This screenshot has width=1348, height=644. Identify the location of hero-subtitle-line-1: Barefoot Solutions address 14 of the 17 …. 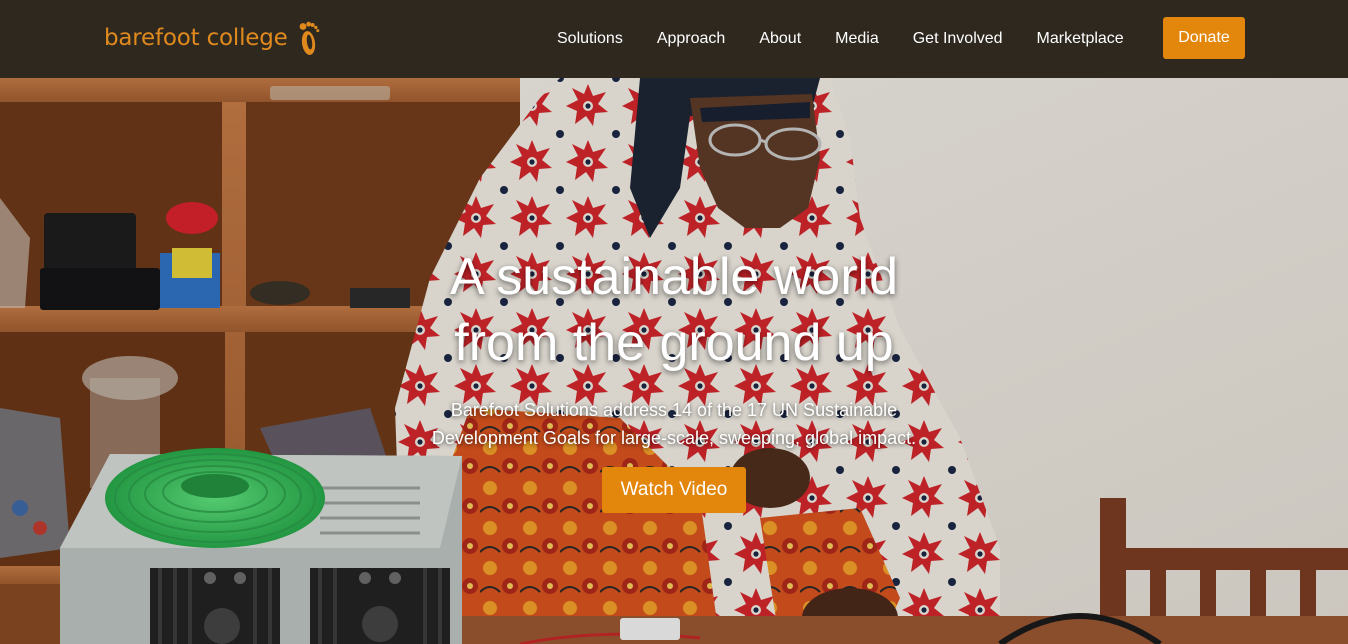
(674, 410).